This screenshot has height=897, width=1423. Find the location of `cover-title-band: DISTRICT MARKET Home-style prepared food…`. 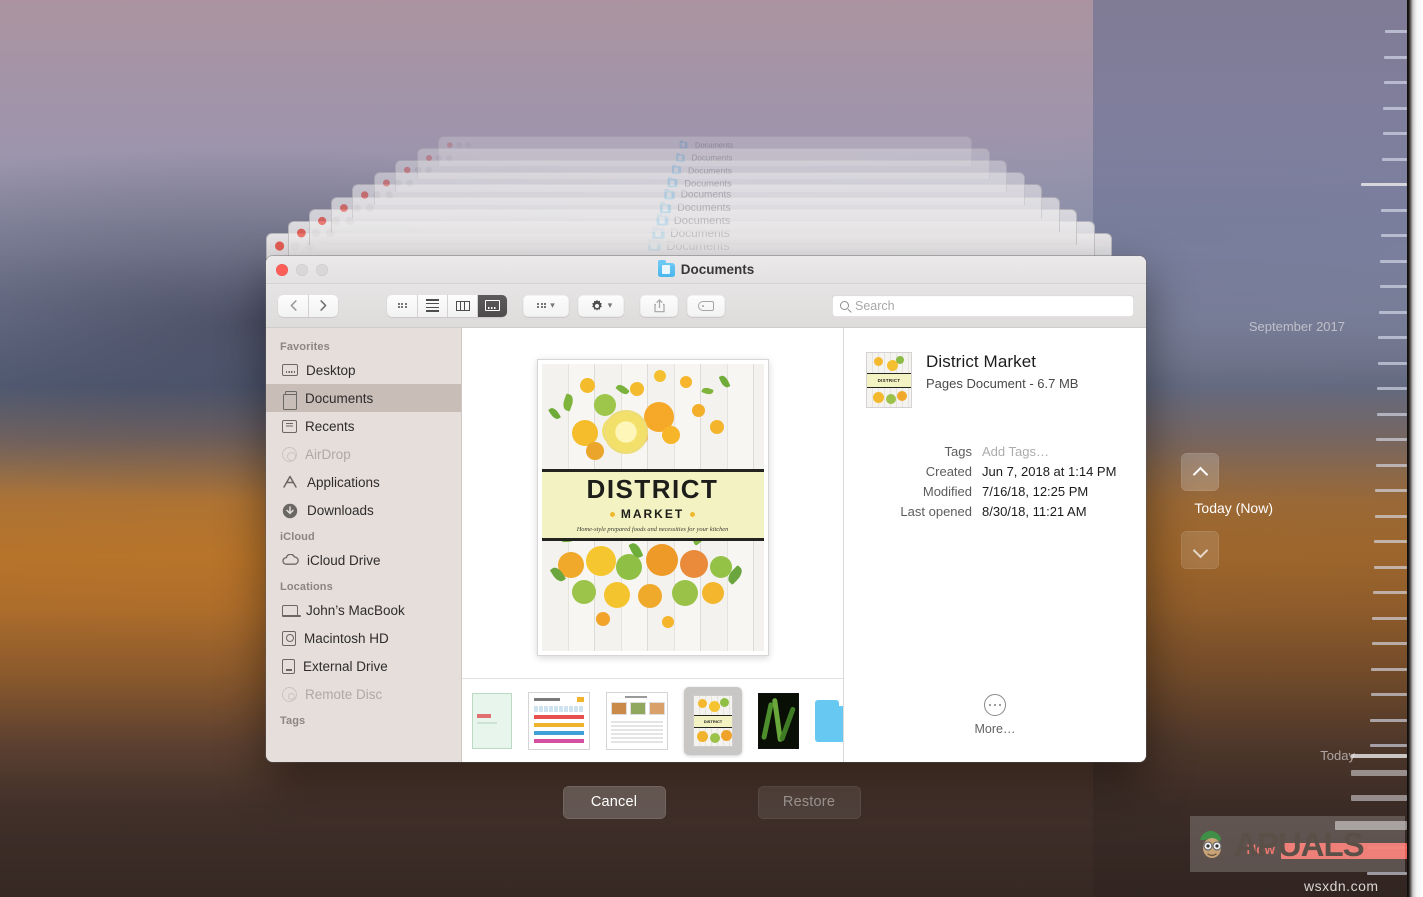

cover-title-band: DISTRICT MARKET Home-style prepared food… is located at coordinates (652, 504).